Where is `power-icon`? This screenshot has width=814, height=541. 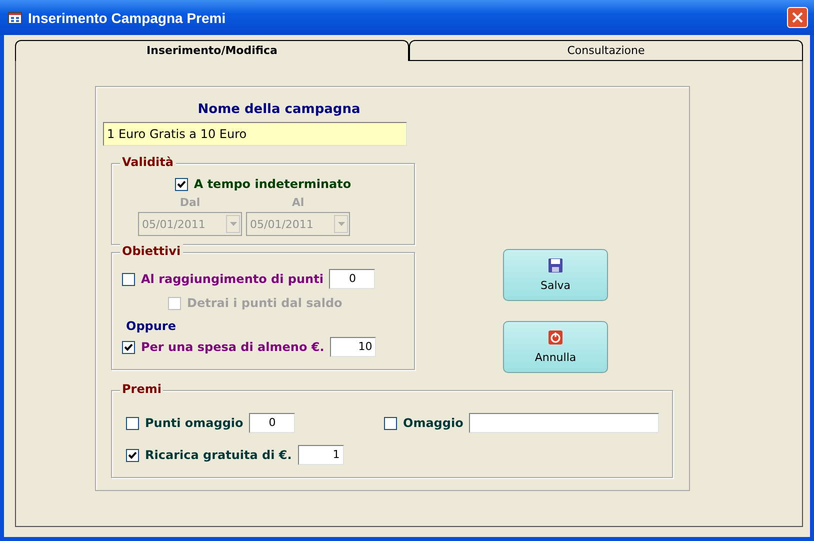 power-icon is located at coordinates (555, 337).